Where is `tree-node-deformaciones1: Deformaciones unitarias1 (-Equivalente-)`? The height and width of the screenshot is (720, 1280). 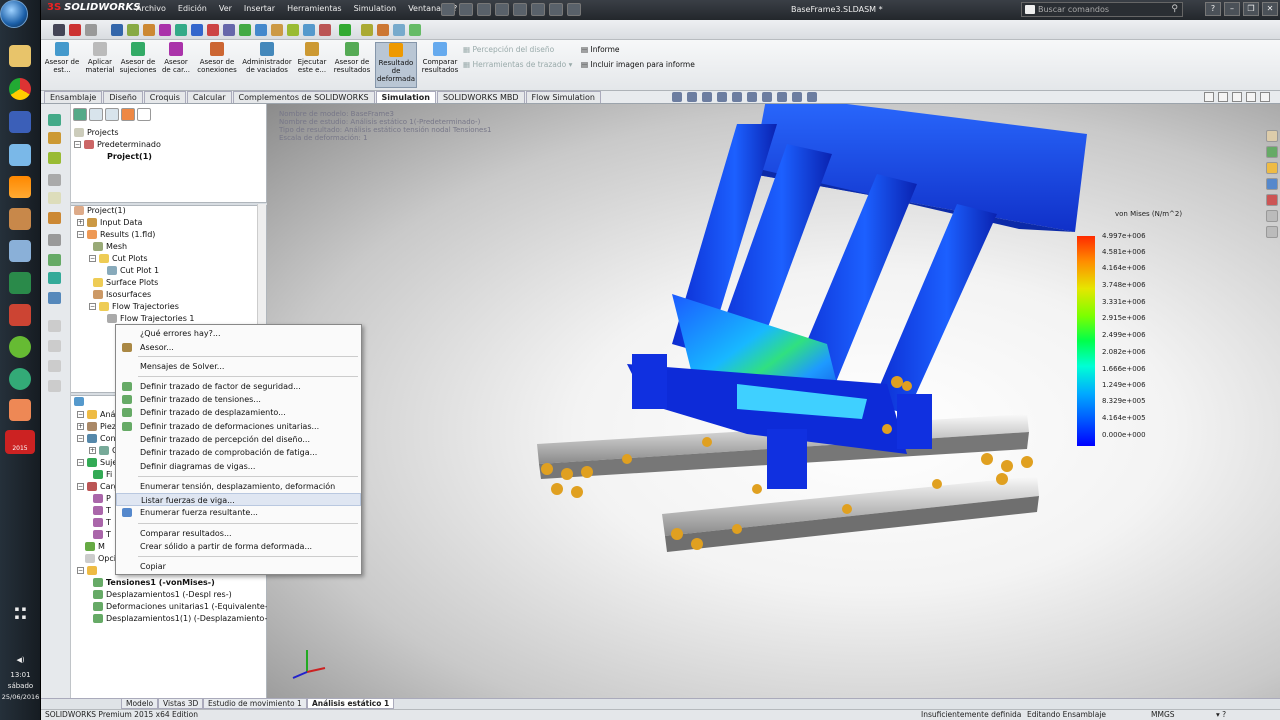
tree-node-deformaciones1: Deformaciones unitarias1 (-Equivalente-) is located at coordinates (182, 606).